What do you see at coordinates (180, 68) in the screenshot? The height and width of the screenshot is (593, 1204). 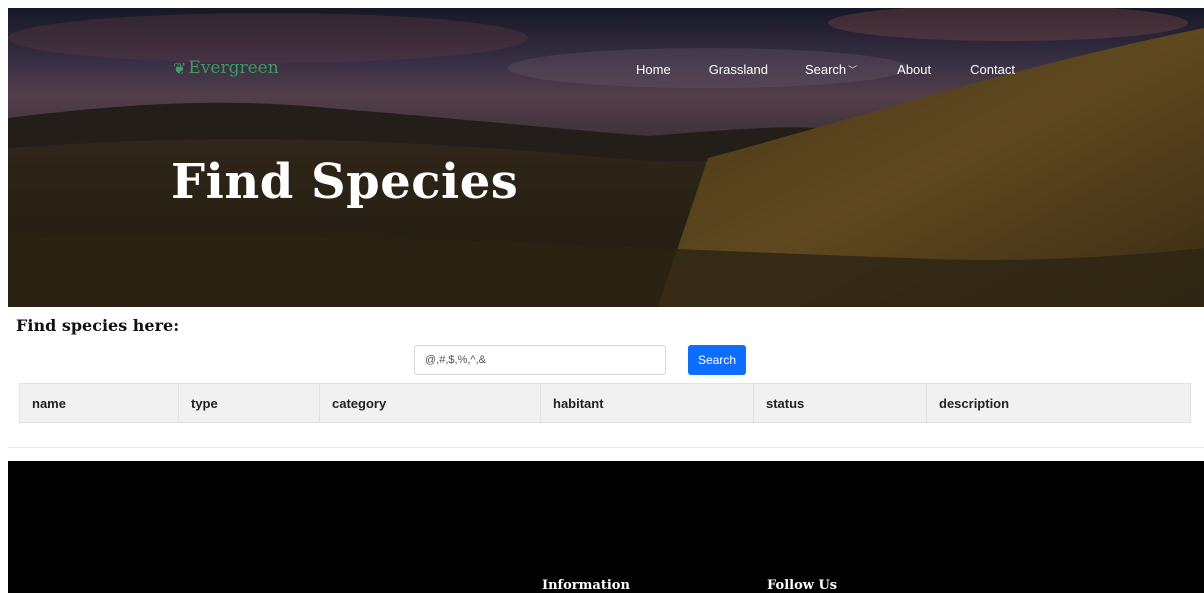 I see `leaf-icon: ❦` at bounding box center [180, 68].